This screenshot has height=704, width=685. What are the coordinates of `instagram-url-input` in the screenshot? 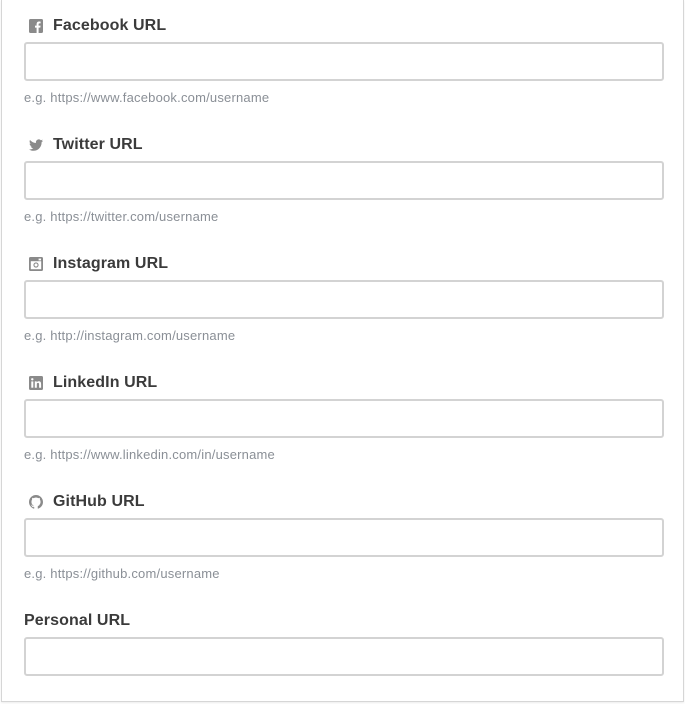 It's located at (344, 299).